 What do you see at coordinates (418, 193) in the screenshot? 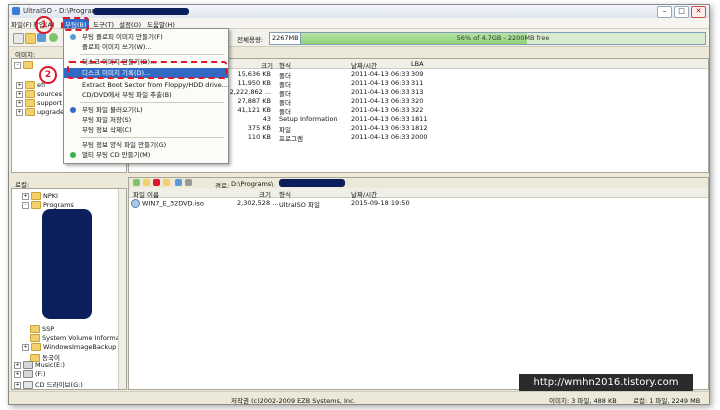
I see `local-list-header: 파일 이름 크기 형식 날짜/시간` at bounding box center [418, 193].